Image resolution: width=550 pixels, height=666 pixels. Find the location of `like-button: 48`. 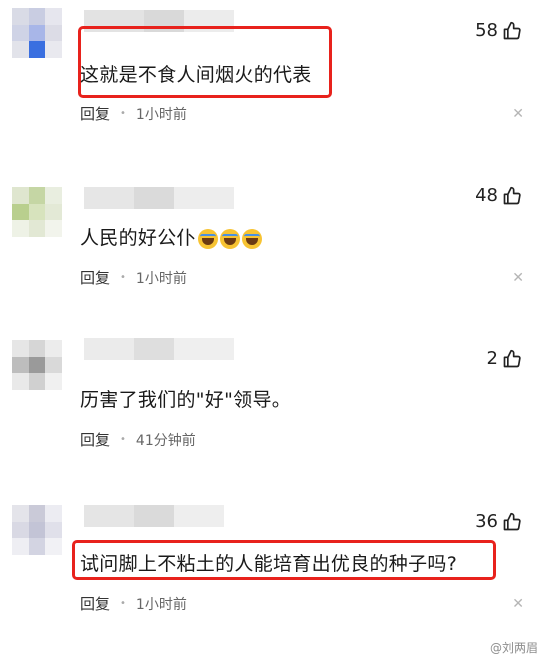

like-button: 48 is located at coordinates (498, 195).